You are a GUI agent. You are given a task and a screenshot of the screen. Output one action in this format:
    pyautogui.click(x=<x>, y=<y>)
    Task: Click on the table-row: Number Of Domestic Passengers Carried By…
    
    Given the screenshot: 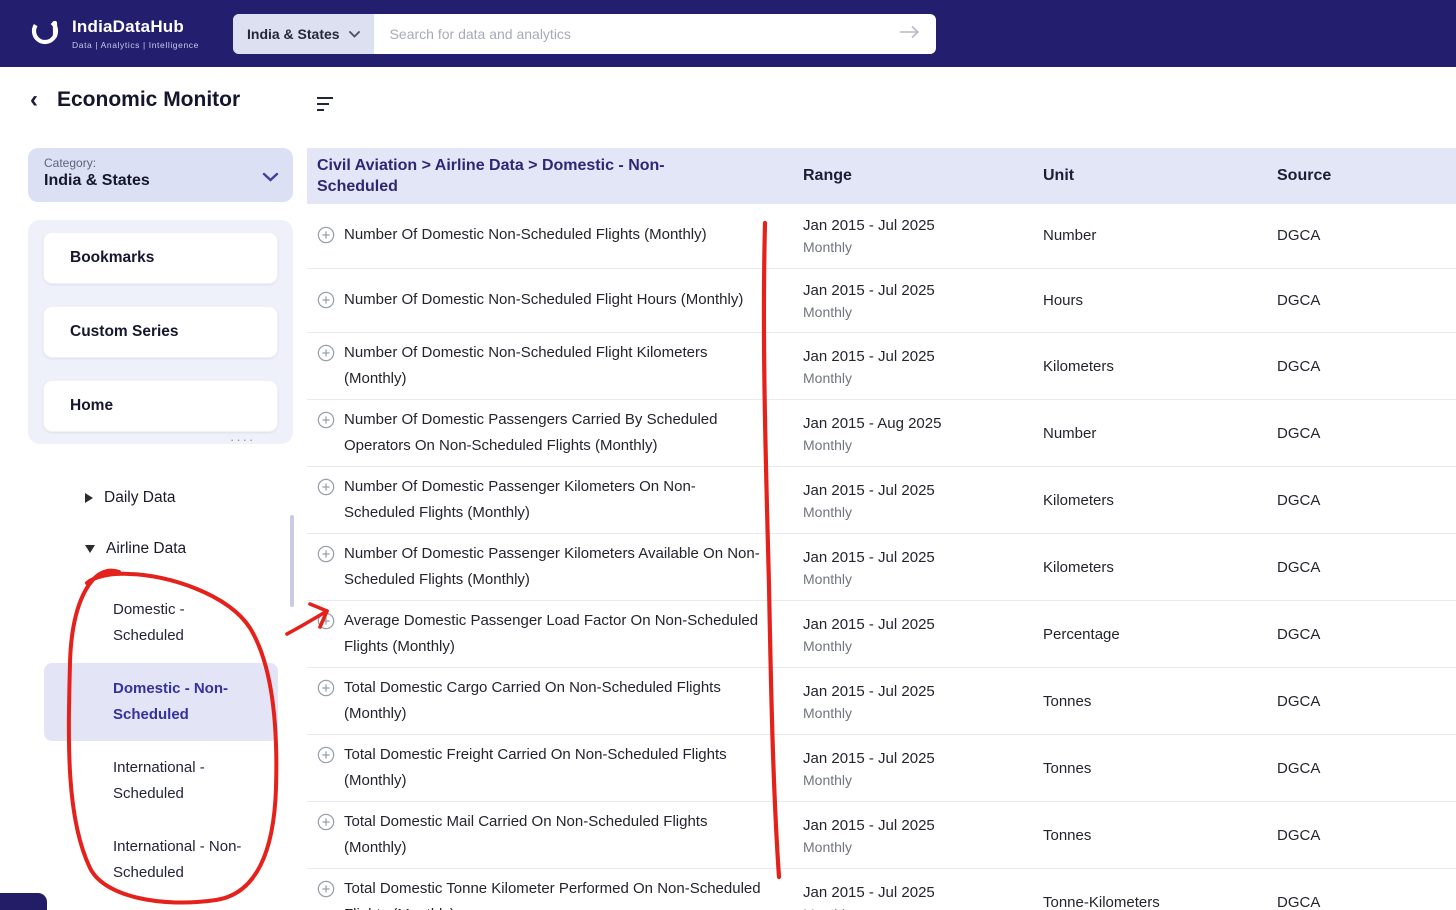 What is the action you would take?
    pyautogui.click(x=881, y=433)
    